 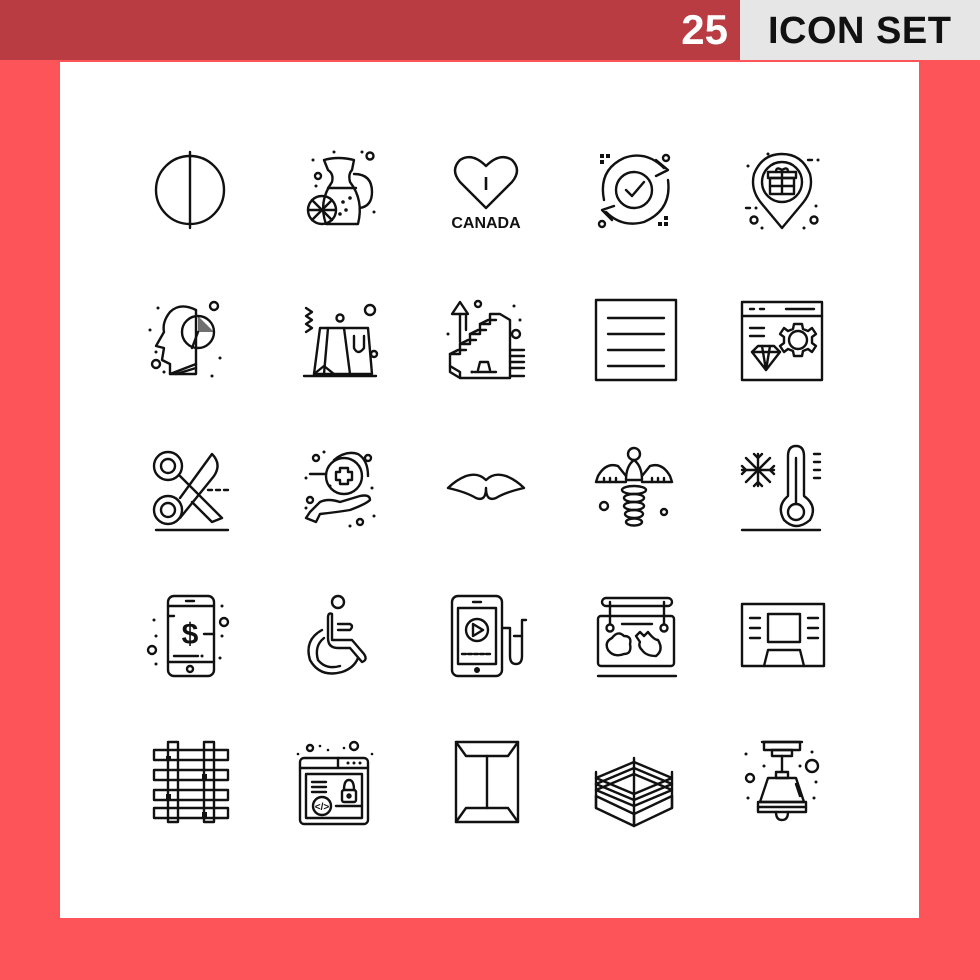 I want to click on code-symbol: </>, so click(x=322, y=807).